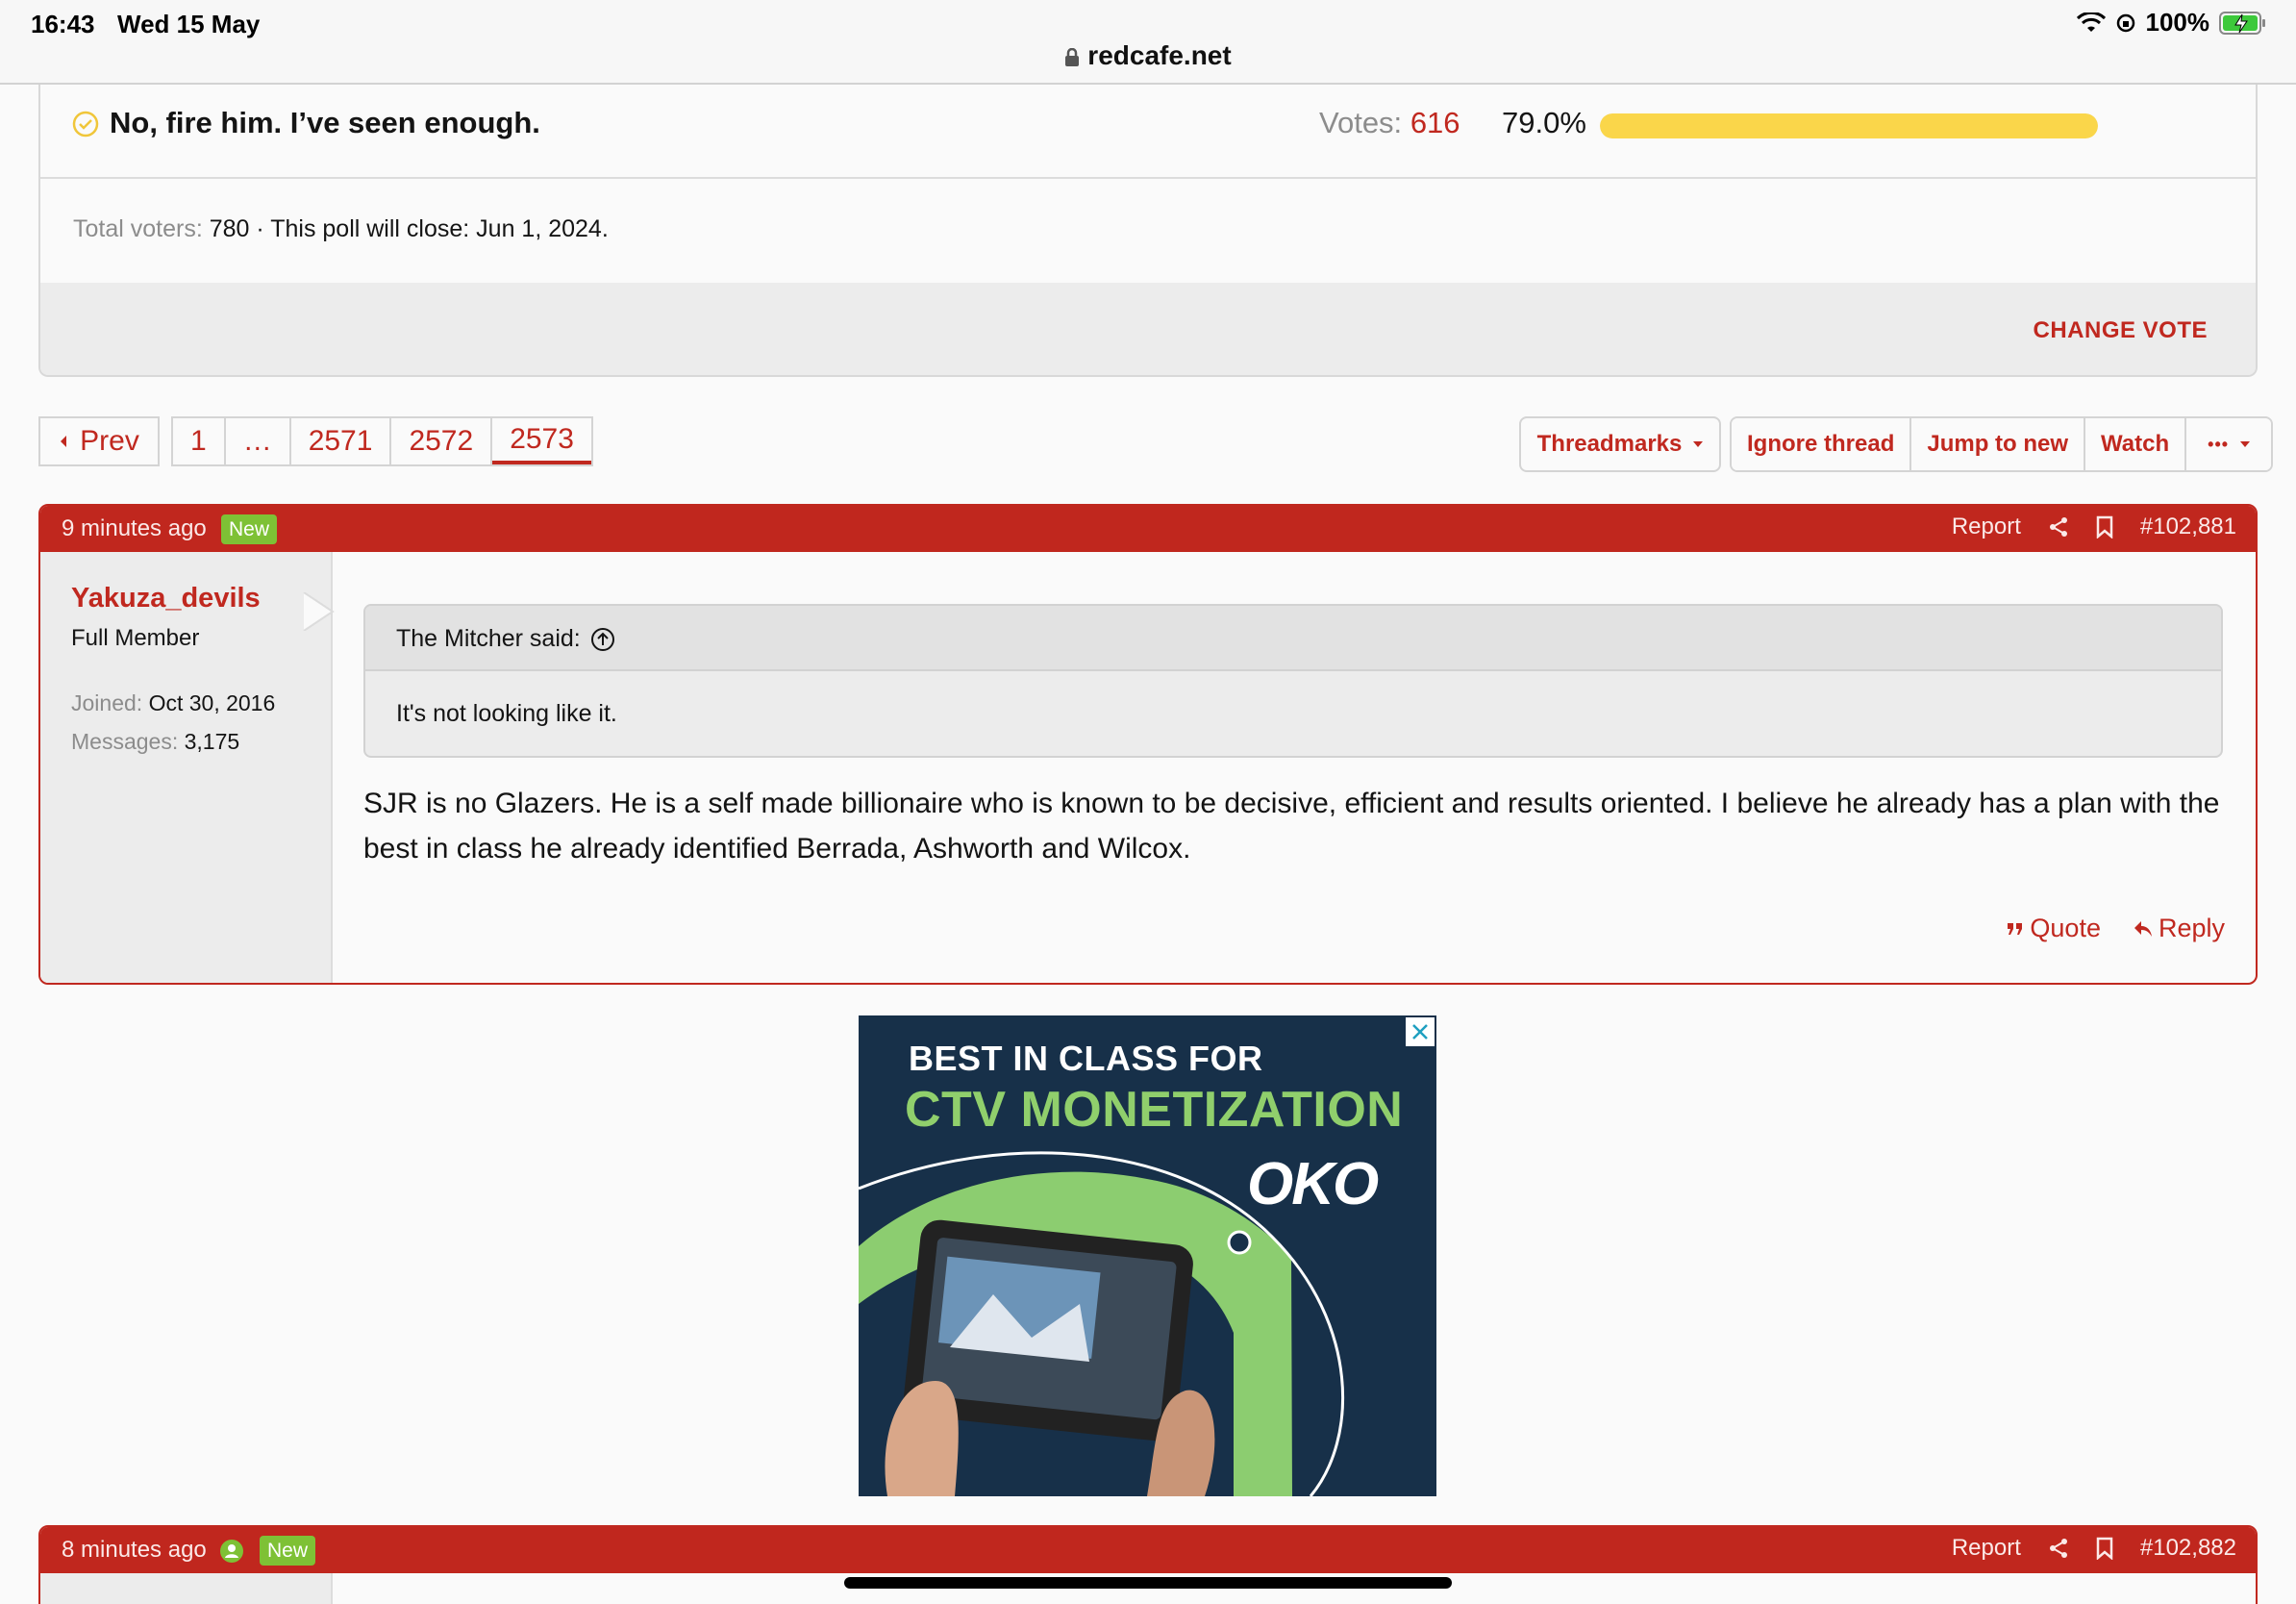 The image size is (2296, 1604). I want to click on more-options-button: •••, so click(2229, 444).